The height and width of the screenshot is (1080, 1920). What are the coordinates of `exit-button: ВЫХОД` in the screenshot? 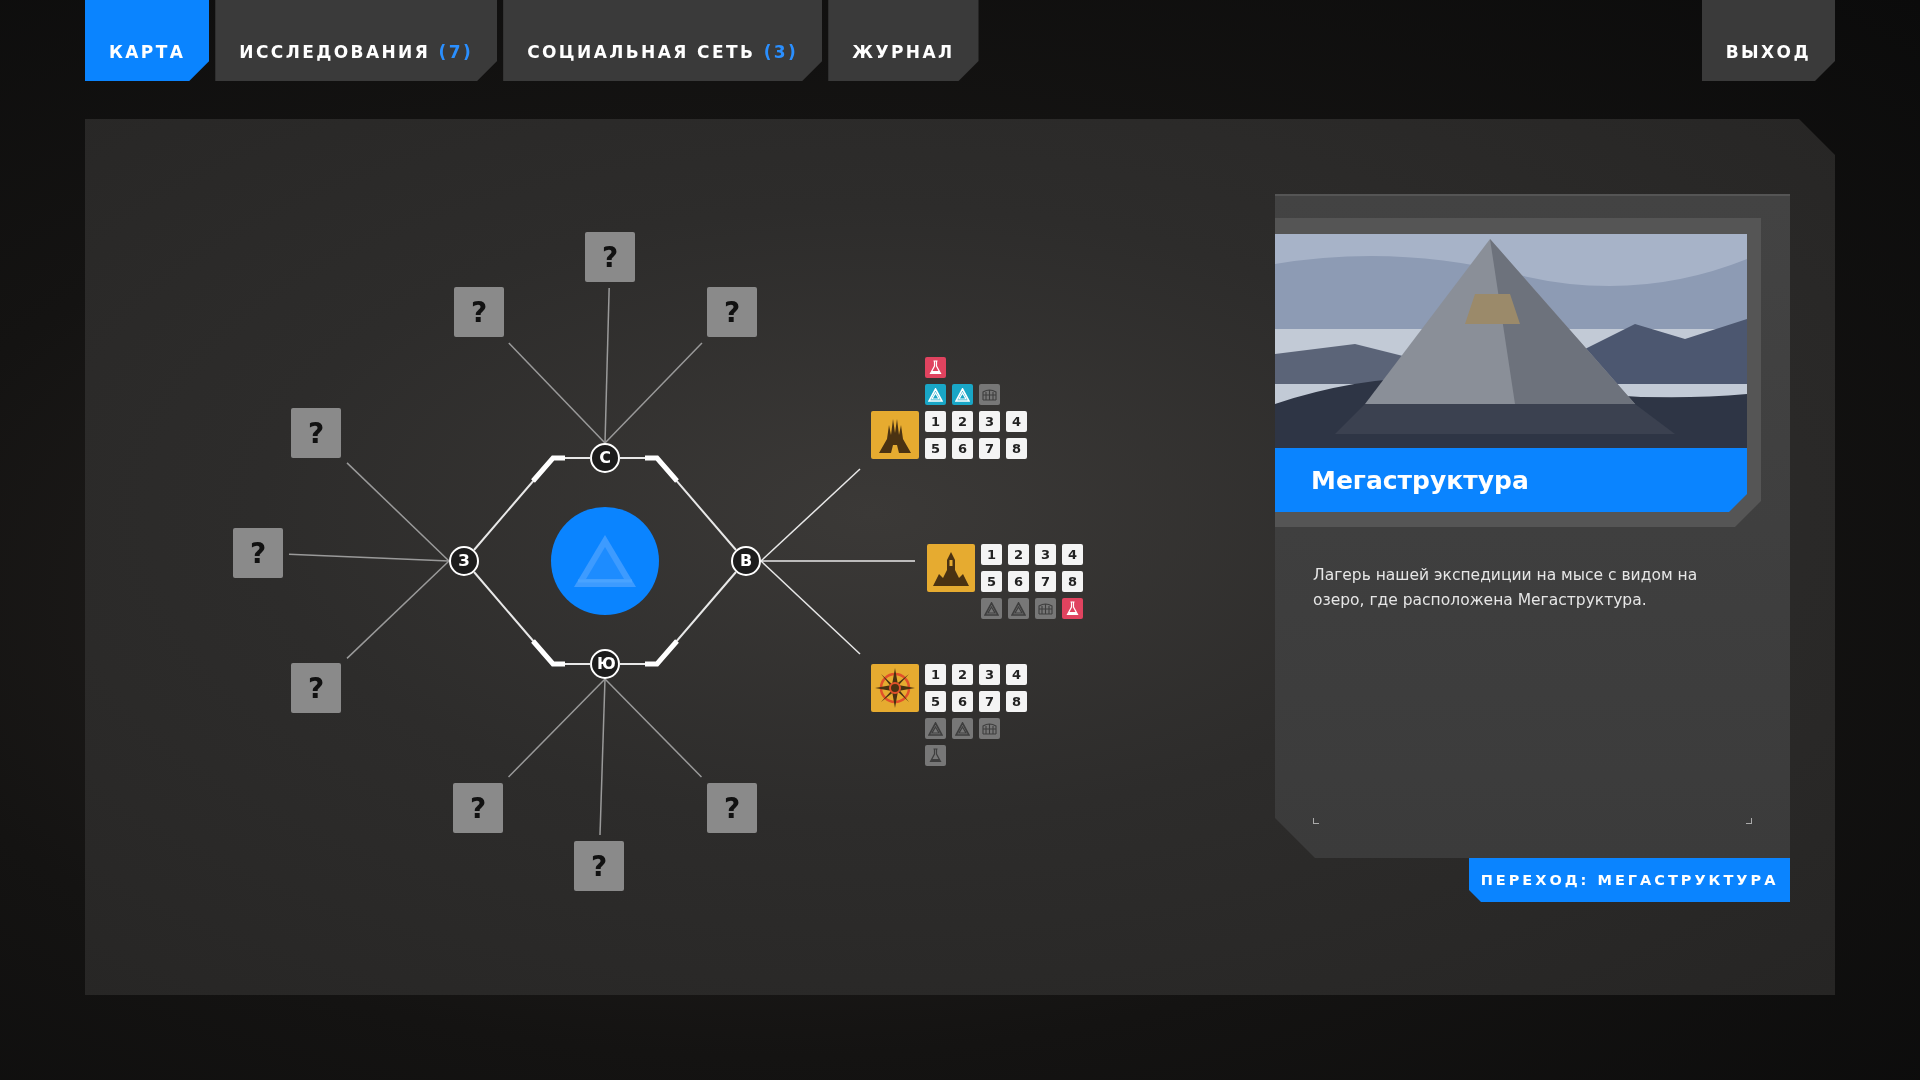 It's located at (1768, 40).